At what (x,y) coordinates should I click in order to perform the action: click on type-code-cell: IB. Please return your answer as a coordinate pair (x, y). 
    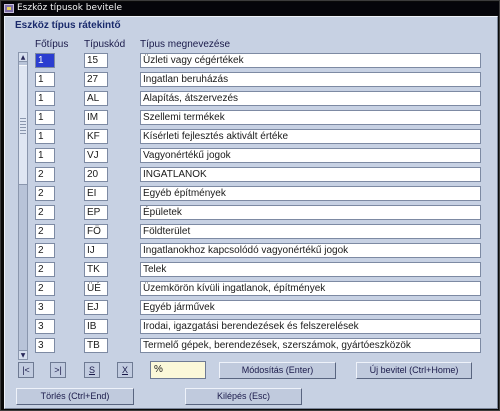
    Looking at the image, I should click on (96, 326).